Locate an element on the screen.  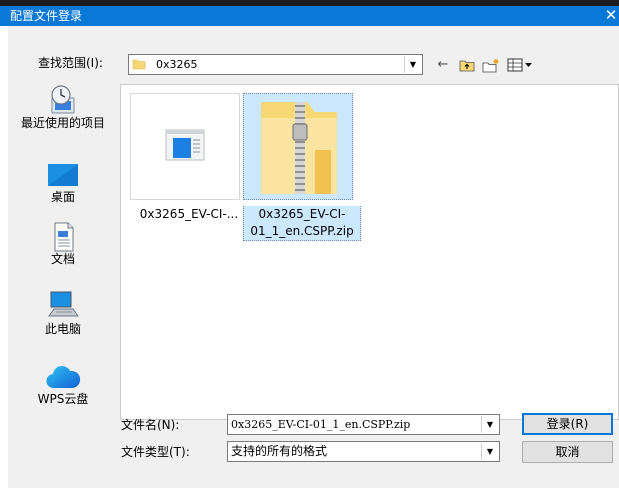
filename-combobox: 0x3265_EV-CI-01_1_en.CSPP.zip ▼ is located at coordinates (363, 424).